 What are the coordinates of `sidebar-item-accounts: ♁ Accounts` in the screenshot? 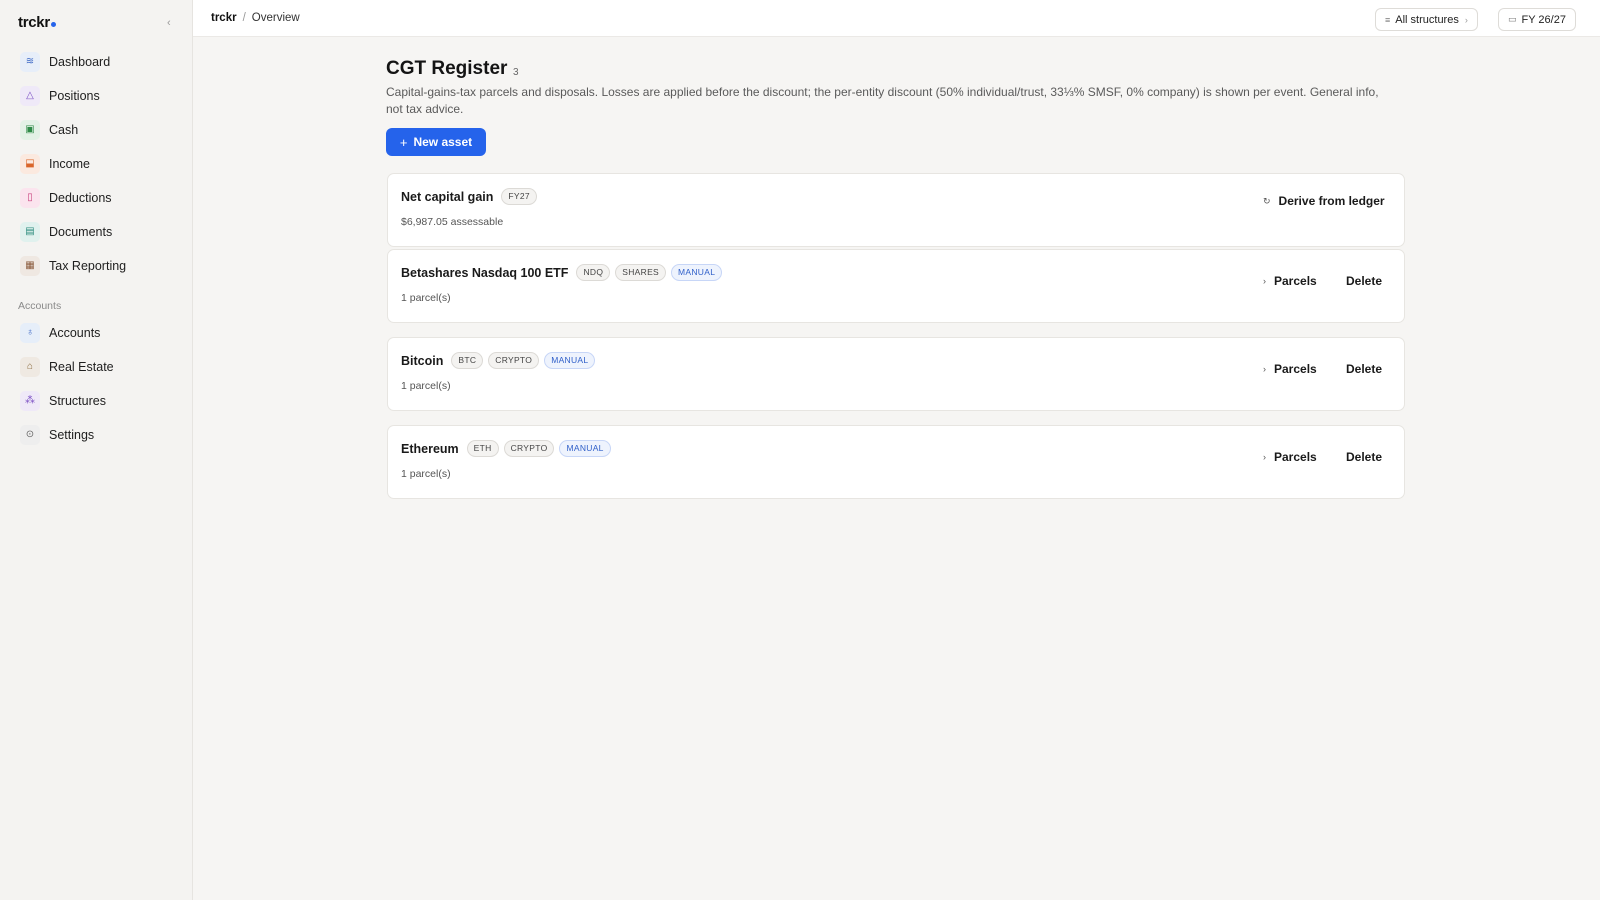 It's located at (97, 333).